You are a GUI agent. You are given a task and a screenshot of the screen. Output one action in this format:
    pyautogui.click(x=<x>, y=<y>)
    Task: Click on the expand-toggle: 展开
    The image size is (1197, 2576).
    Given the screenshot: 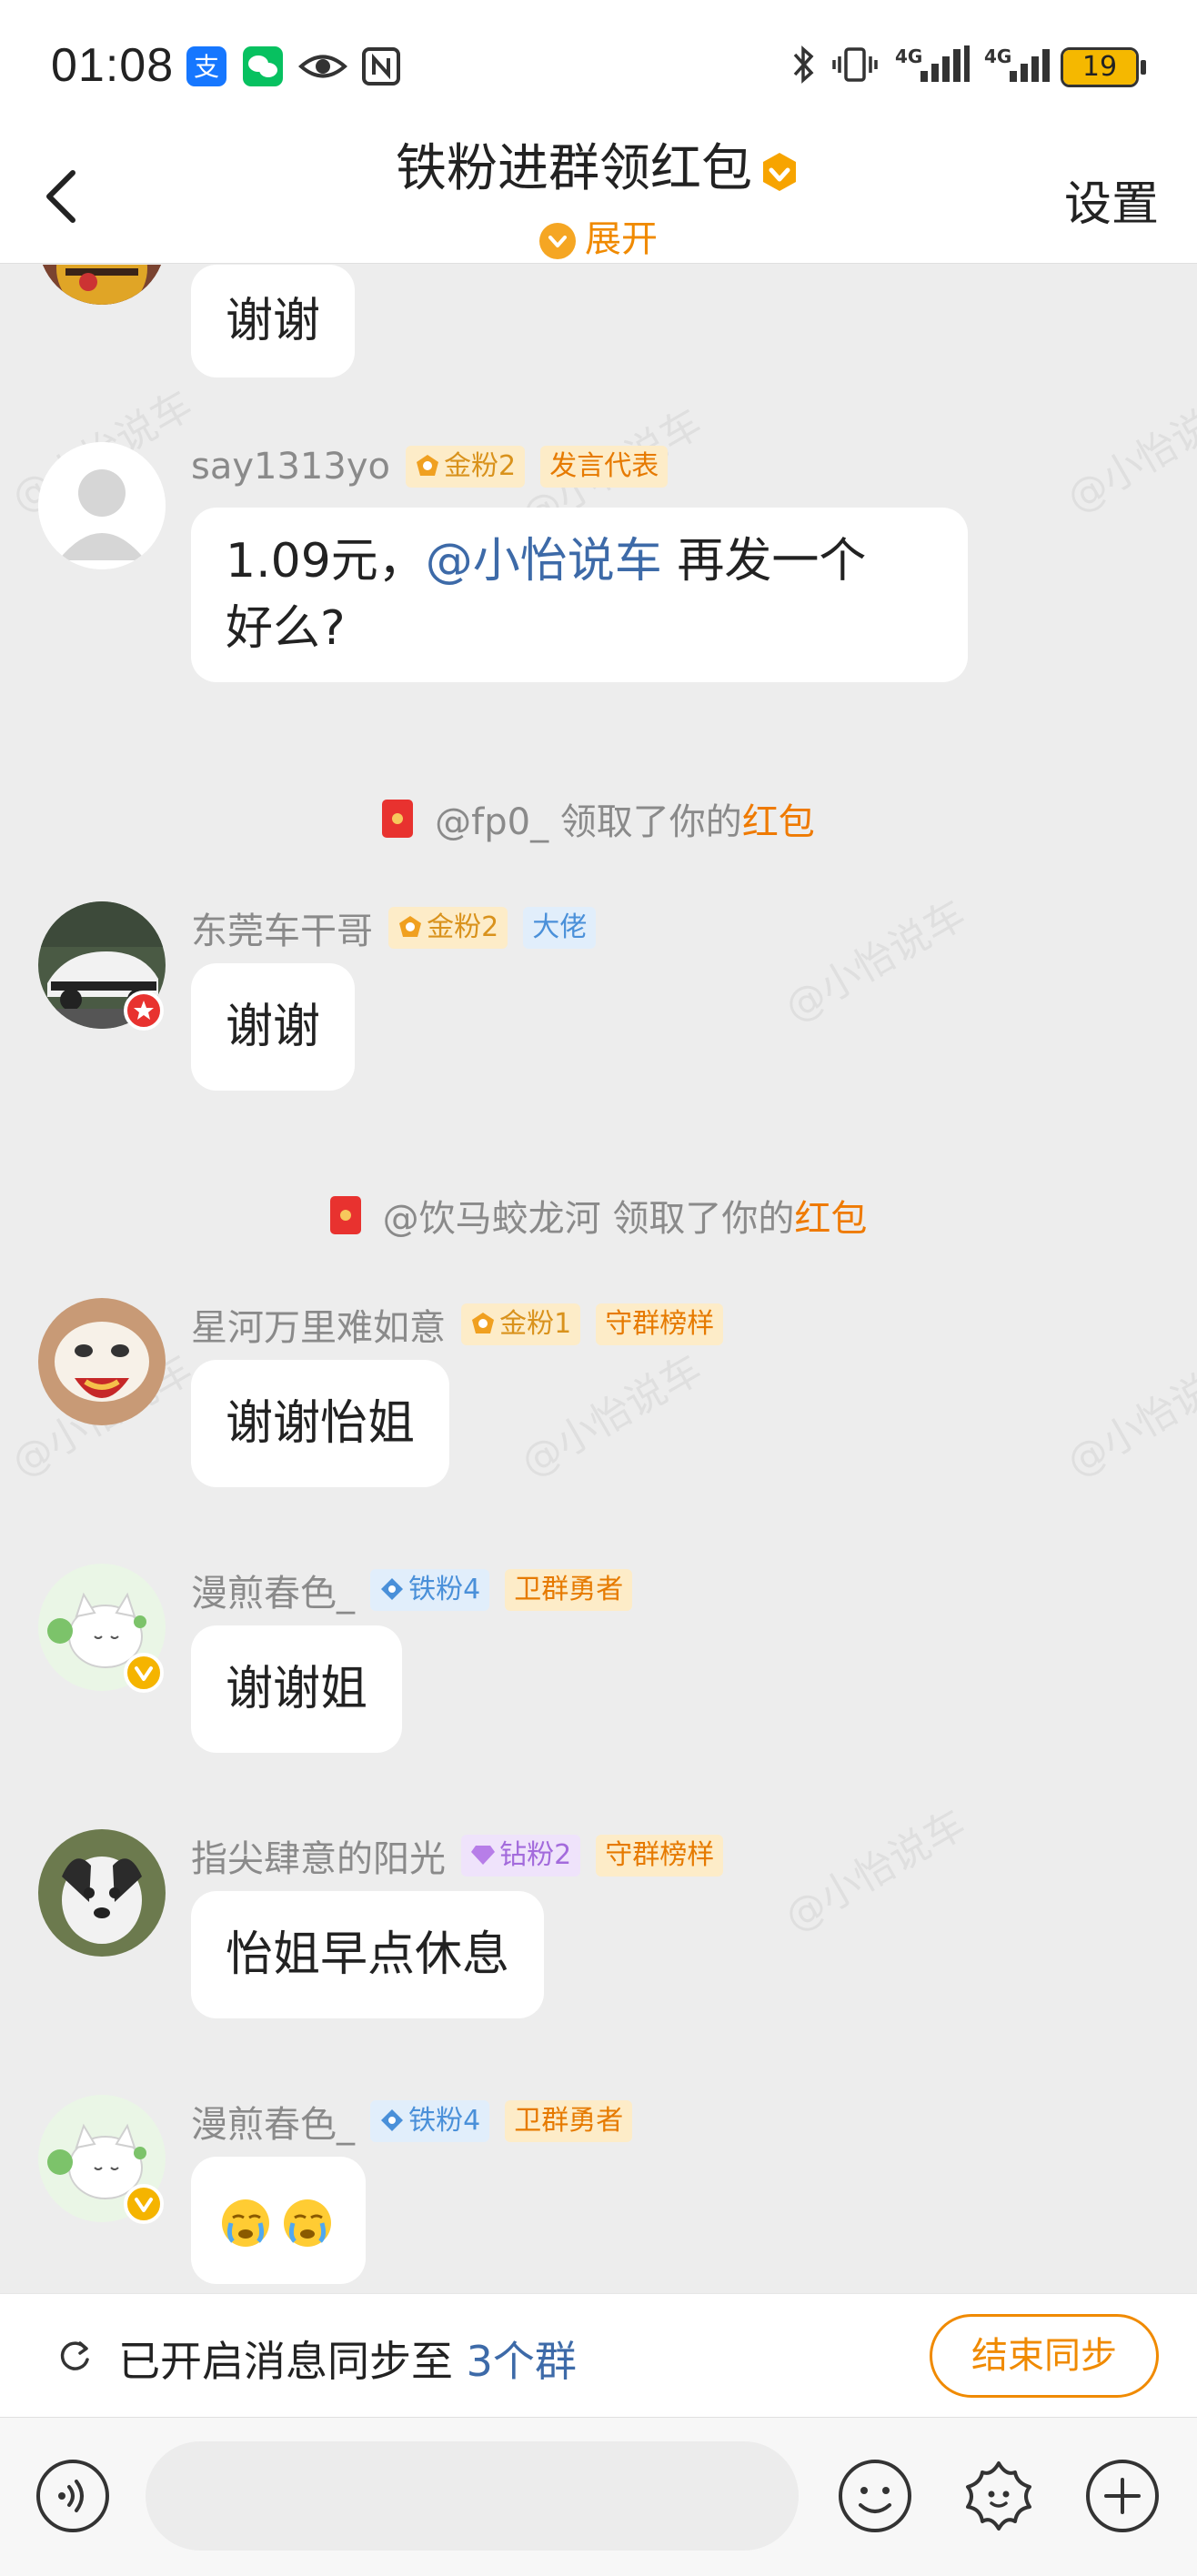 What is the action you would take?
    pyautogui.click(x=598, y=235)
    